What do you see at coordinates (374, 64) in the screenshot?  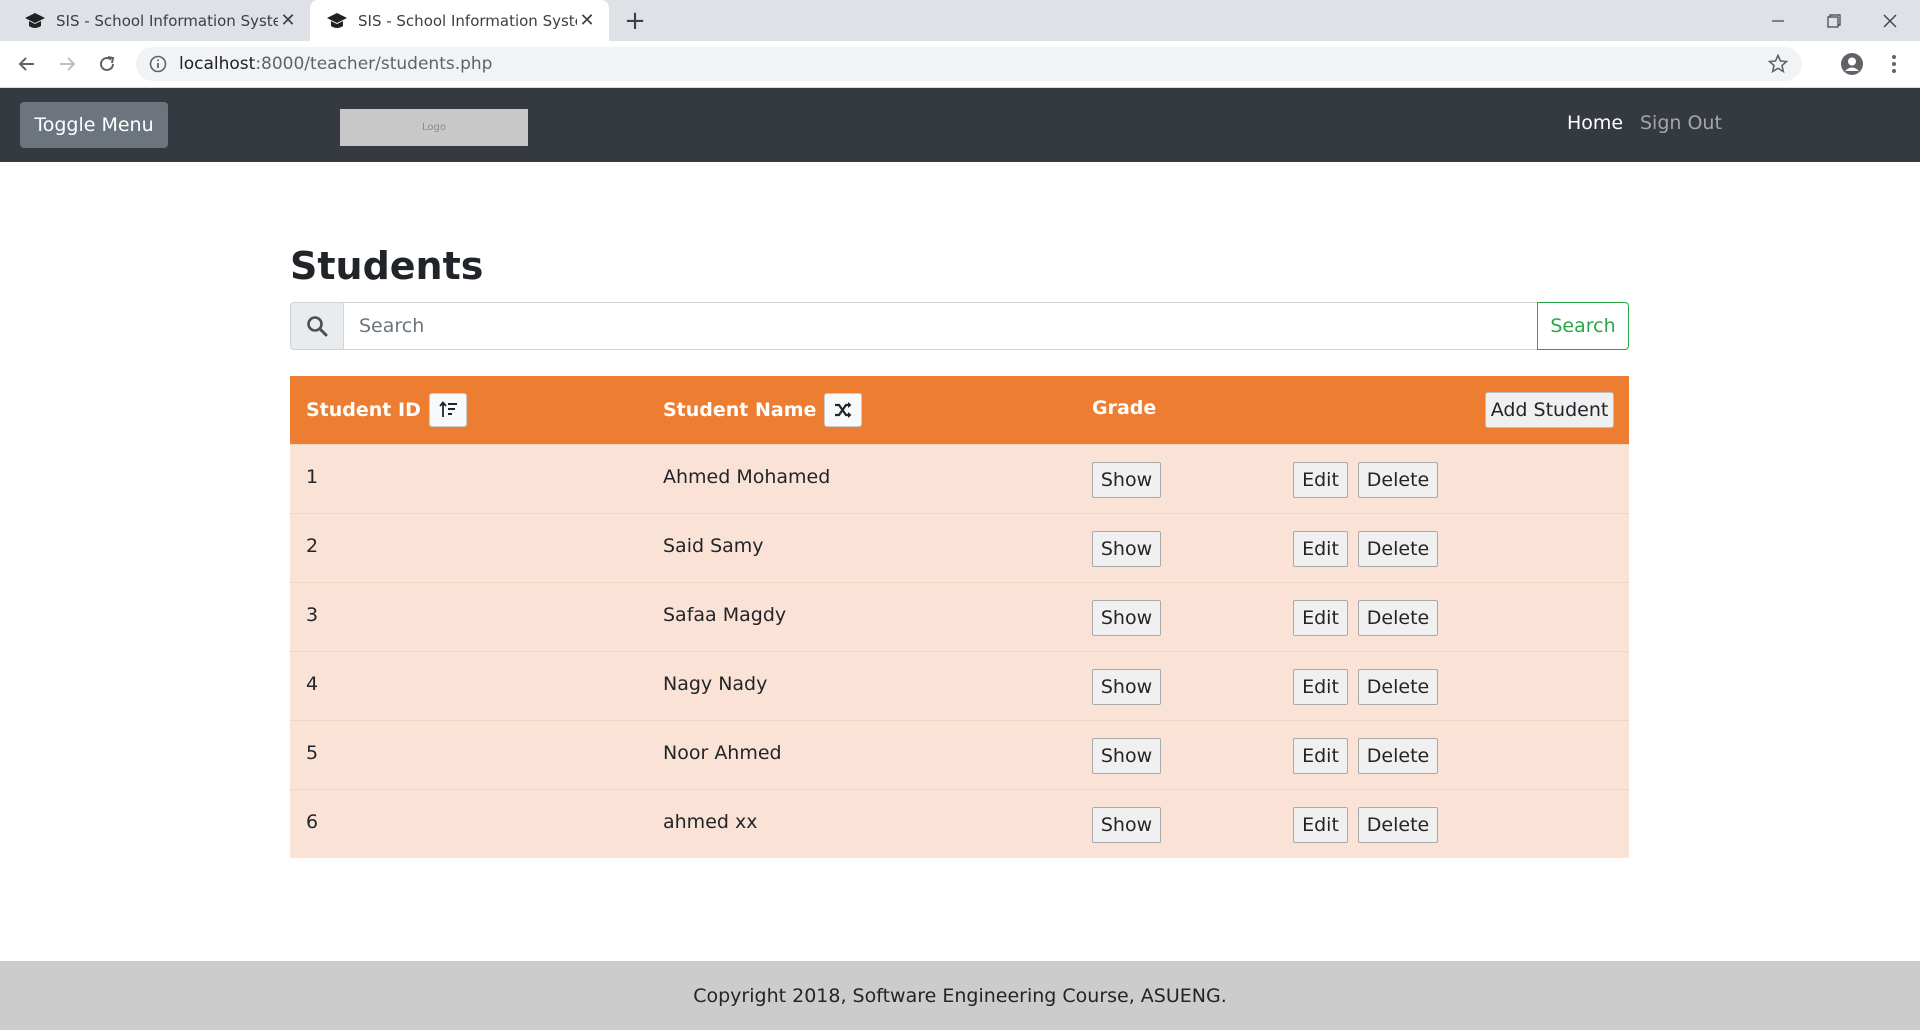 I see `url-path: :8000/teacher/students.php` at bounding box center [374, 64].